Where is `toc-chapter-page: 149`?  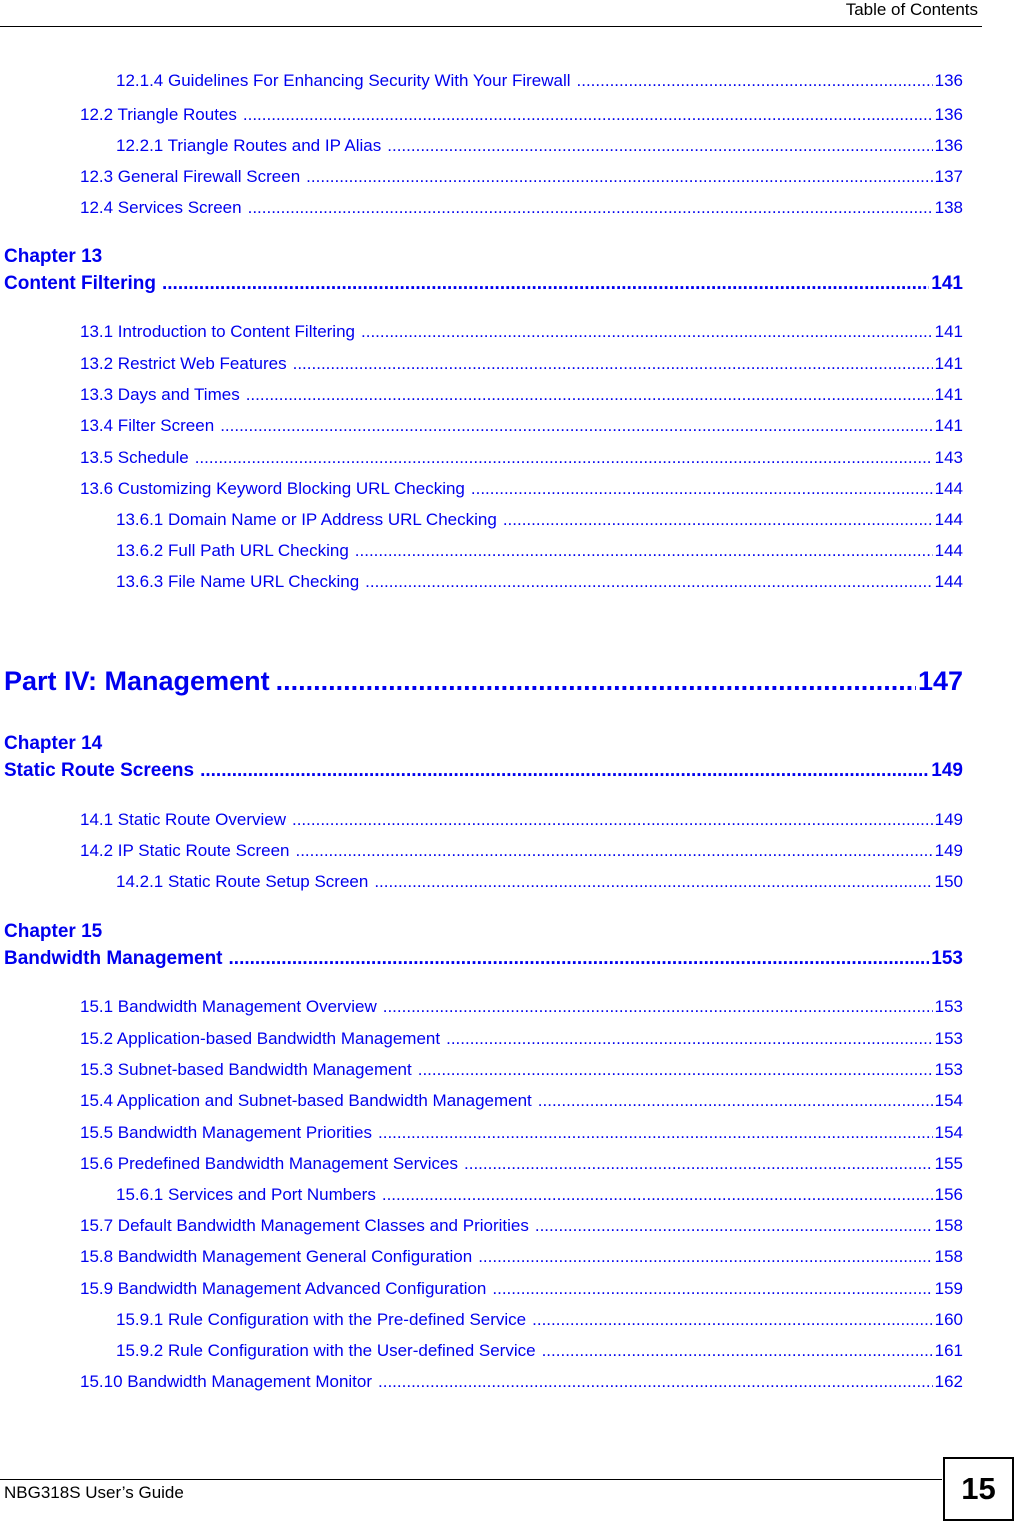
toc-chapter-page: 149 is located at coordinates (947, 770).